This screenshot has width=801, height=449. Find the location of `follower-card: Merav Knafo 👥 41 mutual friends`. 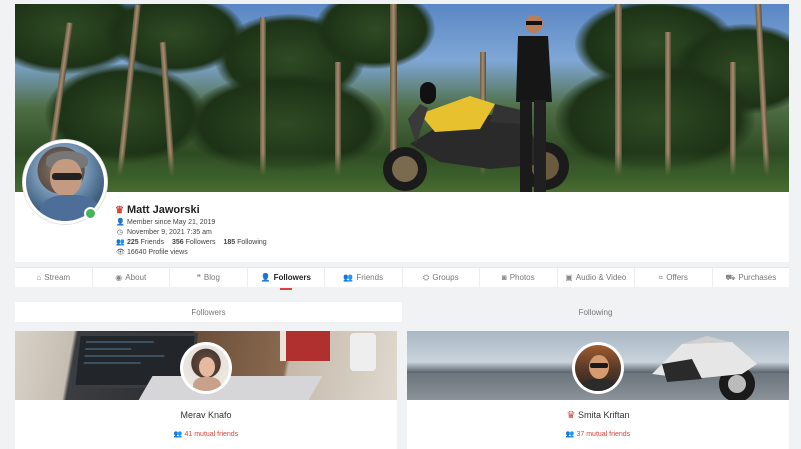

follower-card: Merav Knafo 👥 41 mutual friends is located at coordinates (206, 390).